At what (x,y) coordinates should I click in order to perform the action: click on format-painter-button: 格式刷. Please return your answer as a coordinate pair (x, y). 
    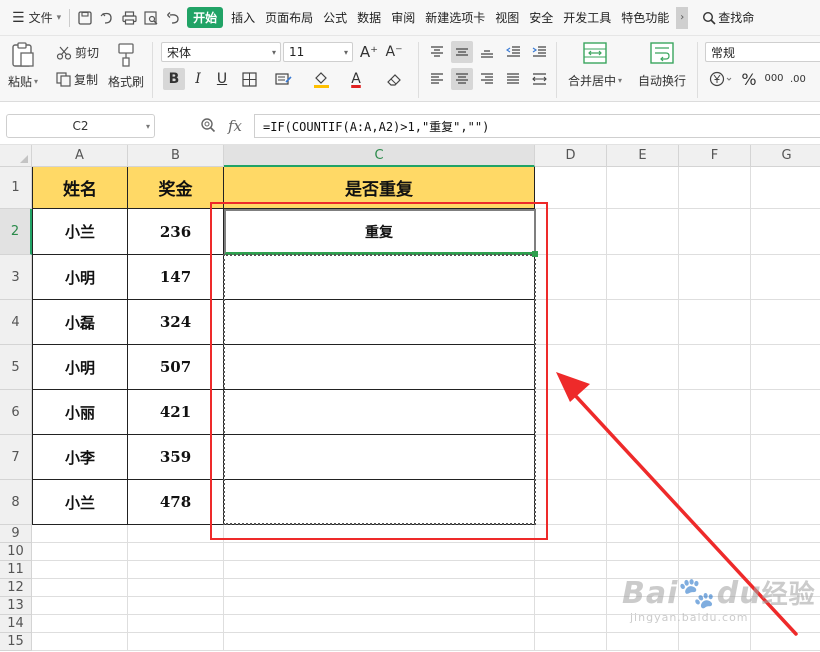
    Looking at the image, I should click on (126, 66).